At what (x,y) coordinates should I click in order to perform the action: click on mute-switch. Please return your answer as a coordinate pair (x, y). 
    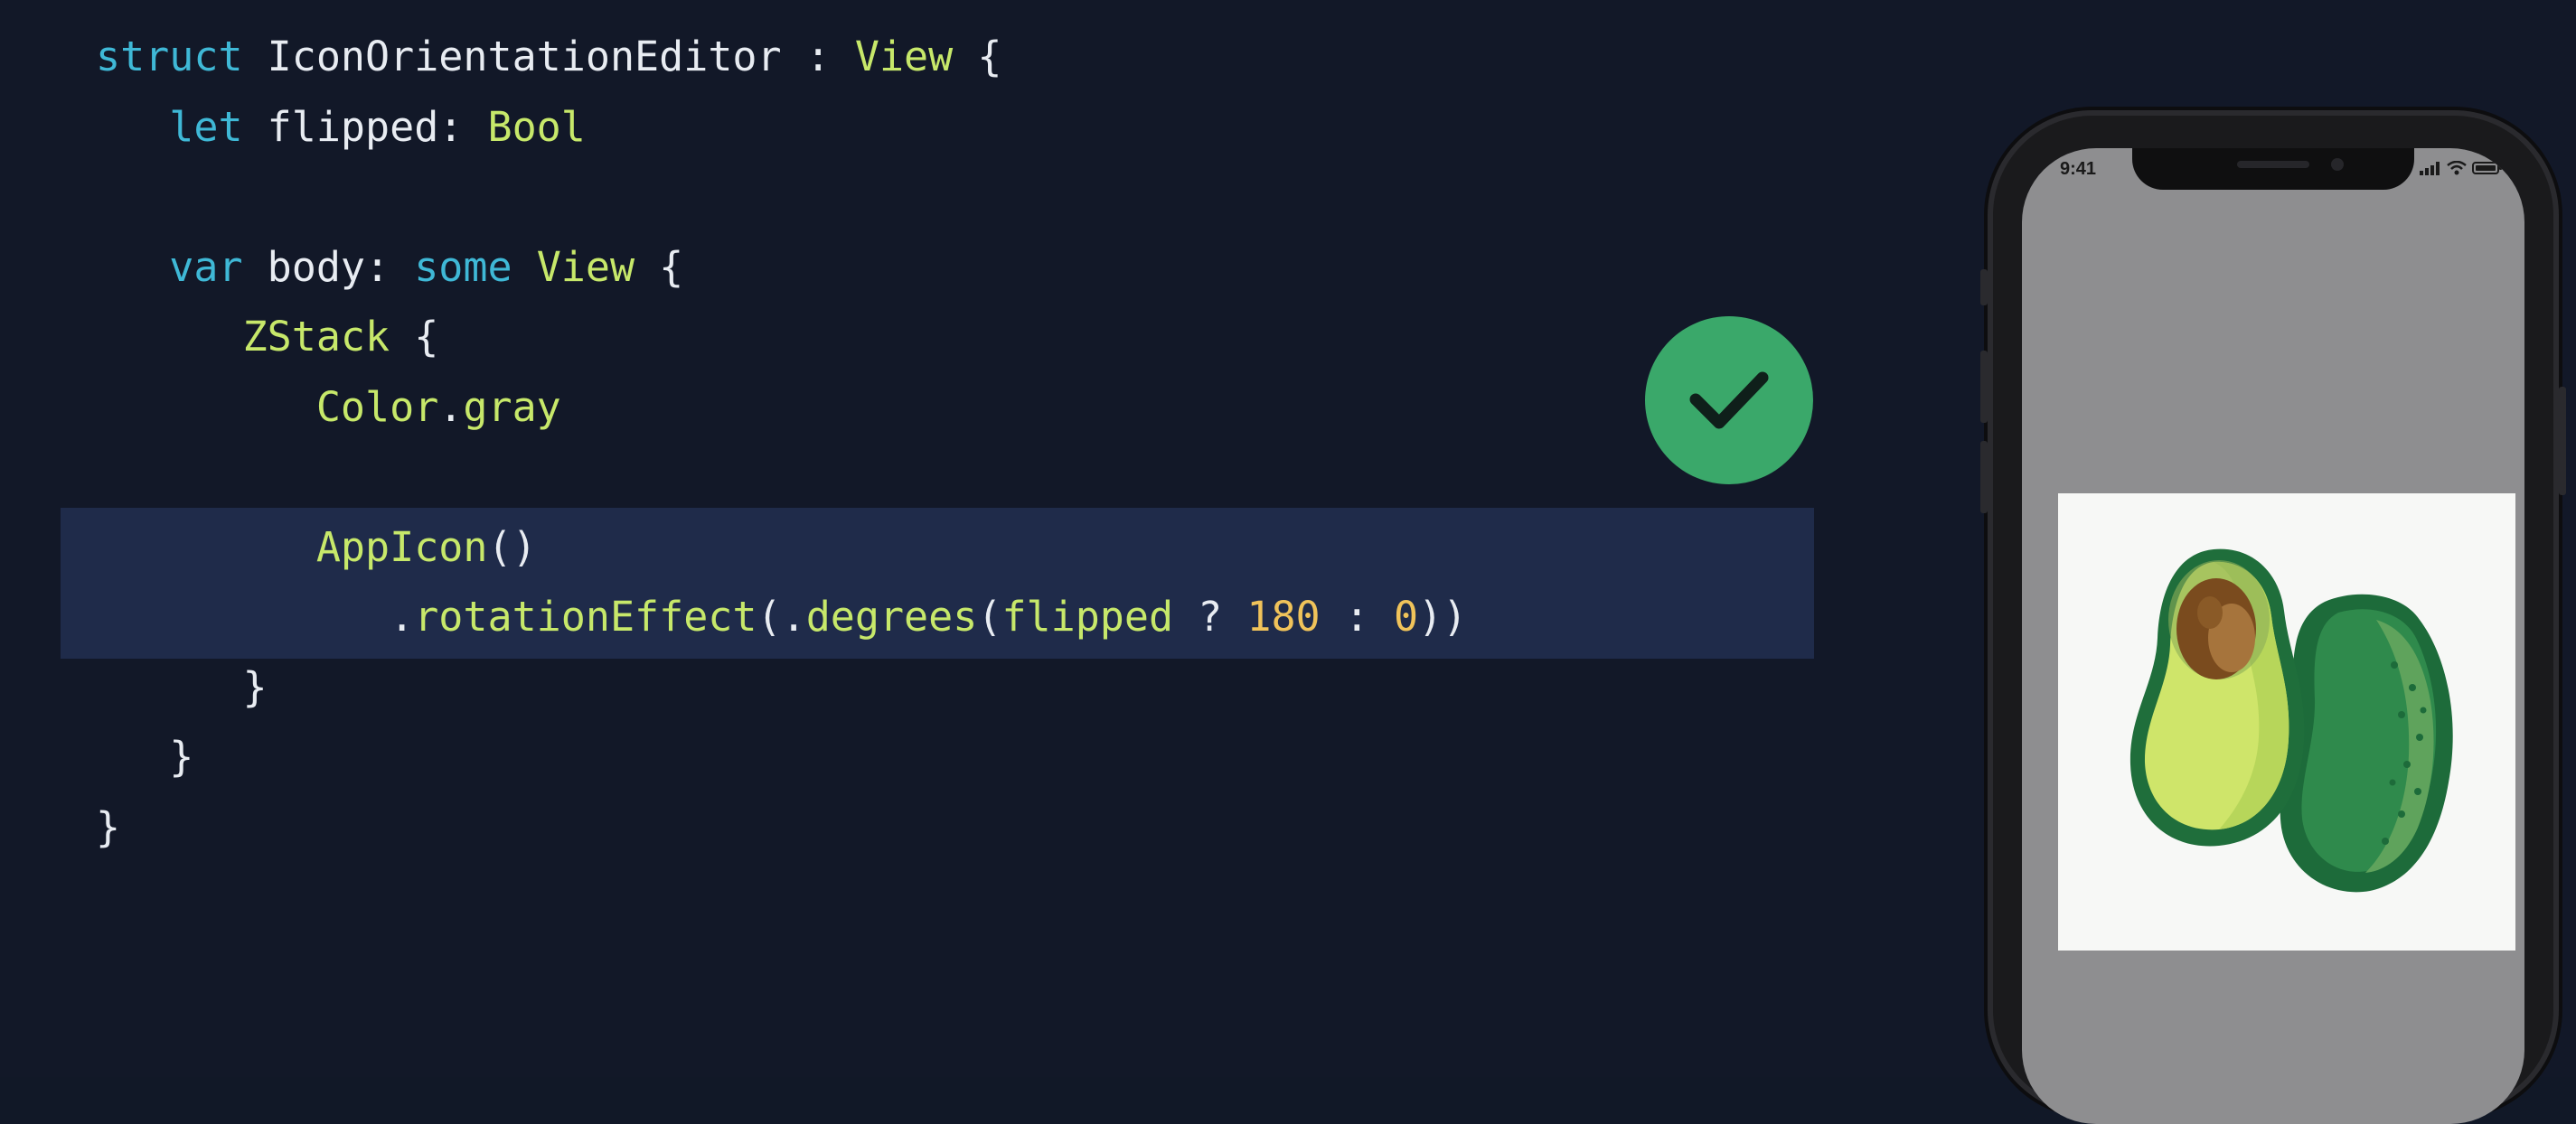
    Looking at the image, I should click on (1984, 287).